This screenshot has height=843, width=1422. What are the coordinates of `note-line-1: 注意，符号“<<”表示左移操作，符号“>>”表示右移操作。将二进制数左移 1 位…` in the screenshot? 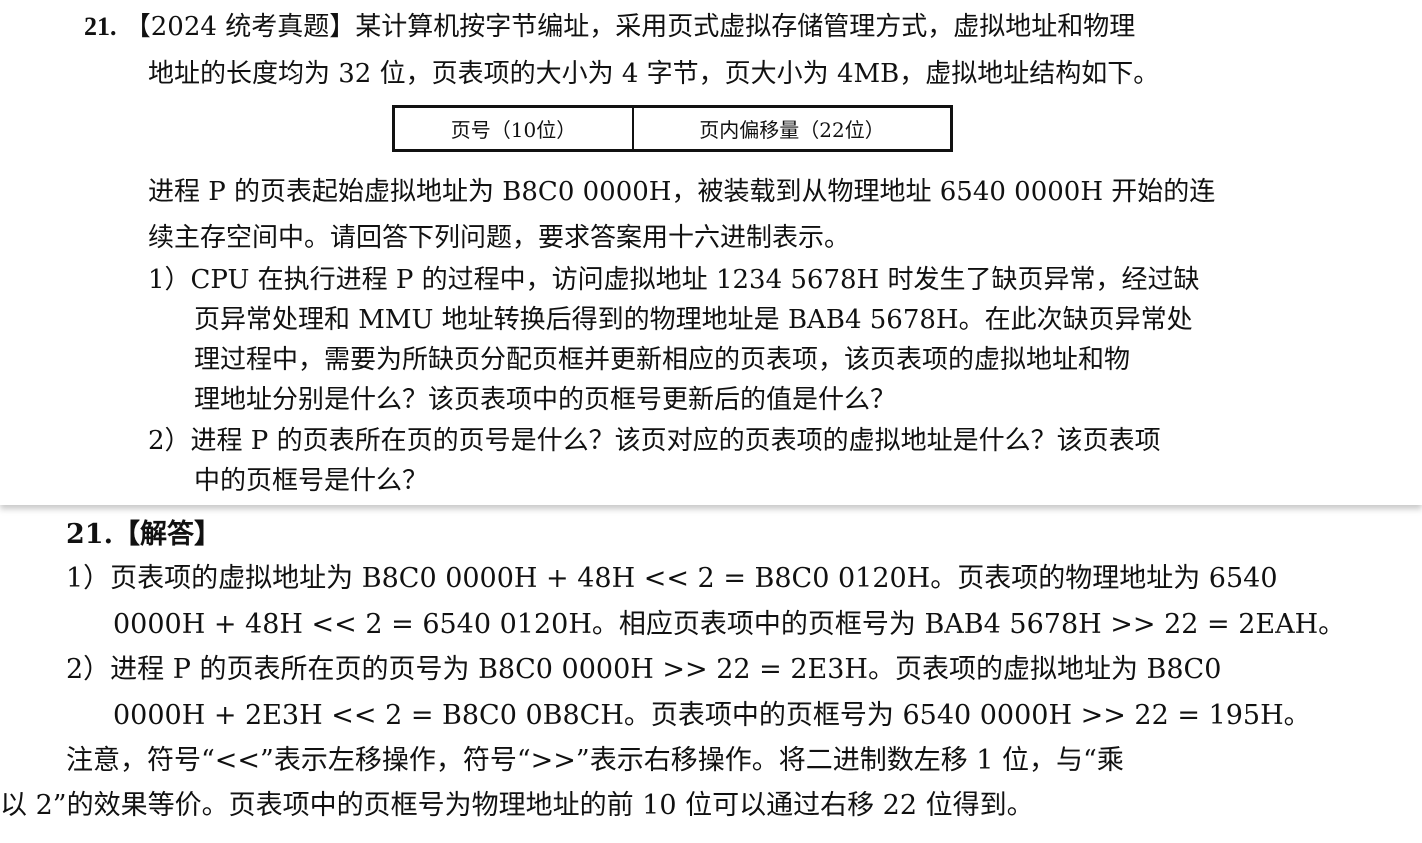 It's located at (595, 760).